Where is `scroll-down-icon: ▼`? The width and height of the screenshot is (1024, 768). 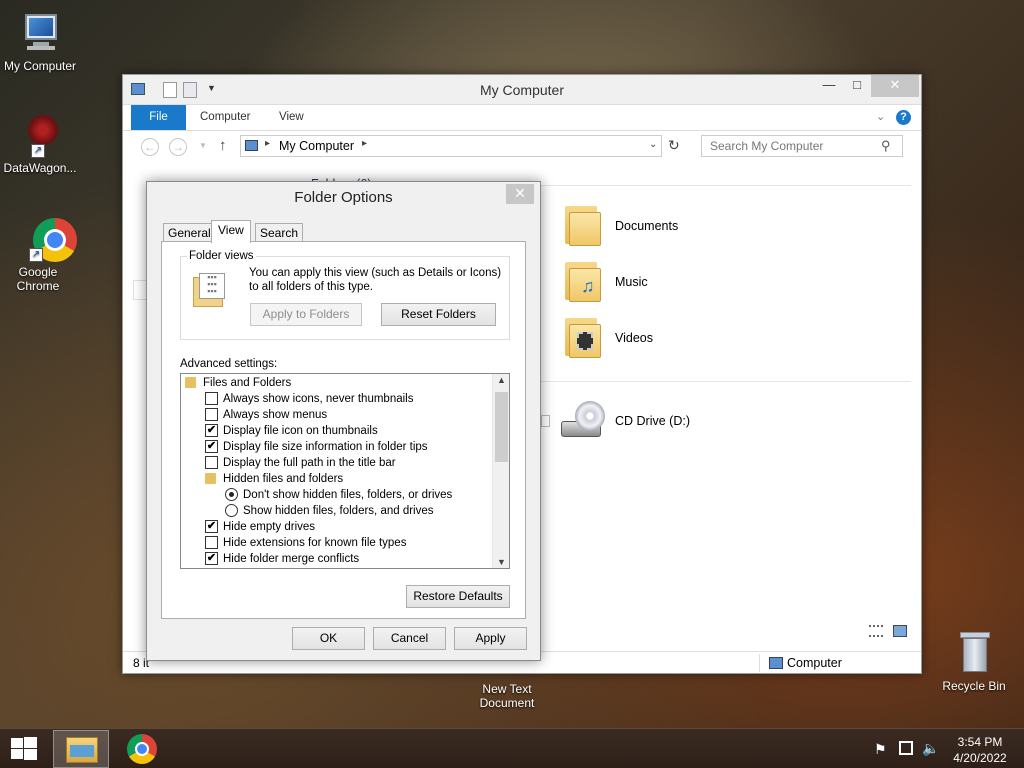 scroll-down-icon: ▼ is located at coordinates (501, 562).